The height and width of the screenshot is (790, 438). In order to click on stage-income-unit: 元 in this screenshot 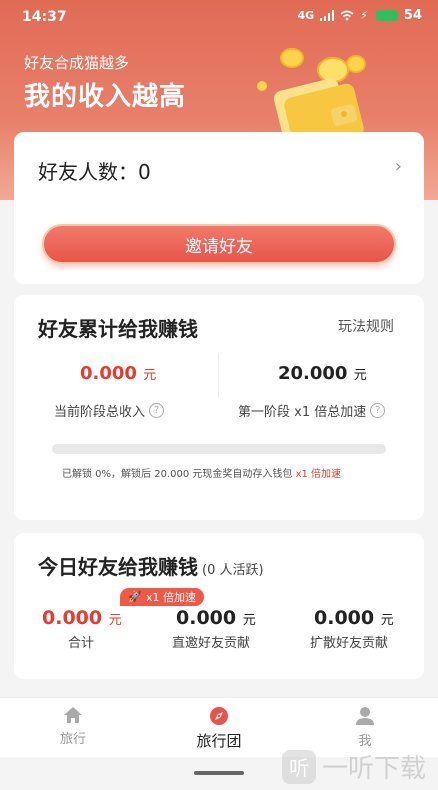, I will do `click(150, 375)`.